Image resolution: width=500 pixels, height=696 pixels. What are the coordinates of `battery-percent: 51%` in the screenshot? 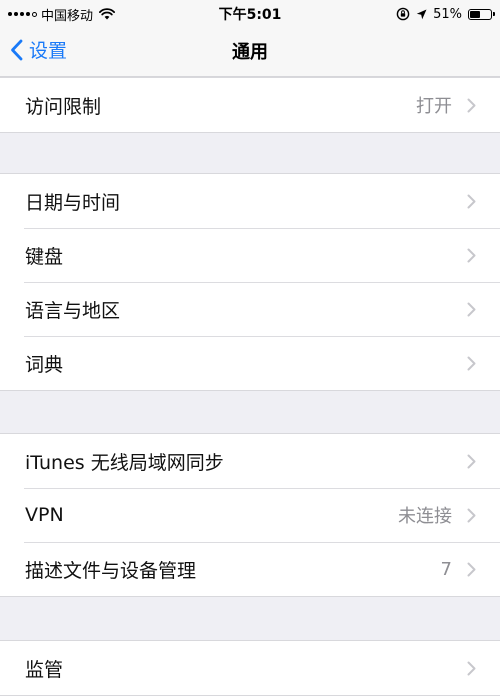 It's located at (447, 14).